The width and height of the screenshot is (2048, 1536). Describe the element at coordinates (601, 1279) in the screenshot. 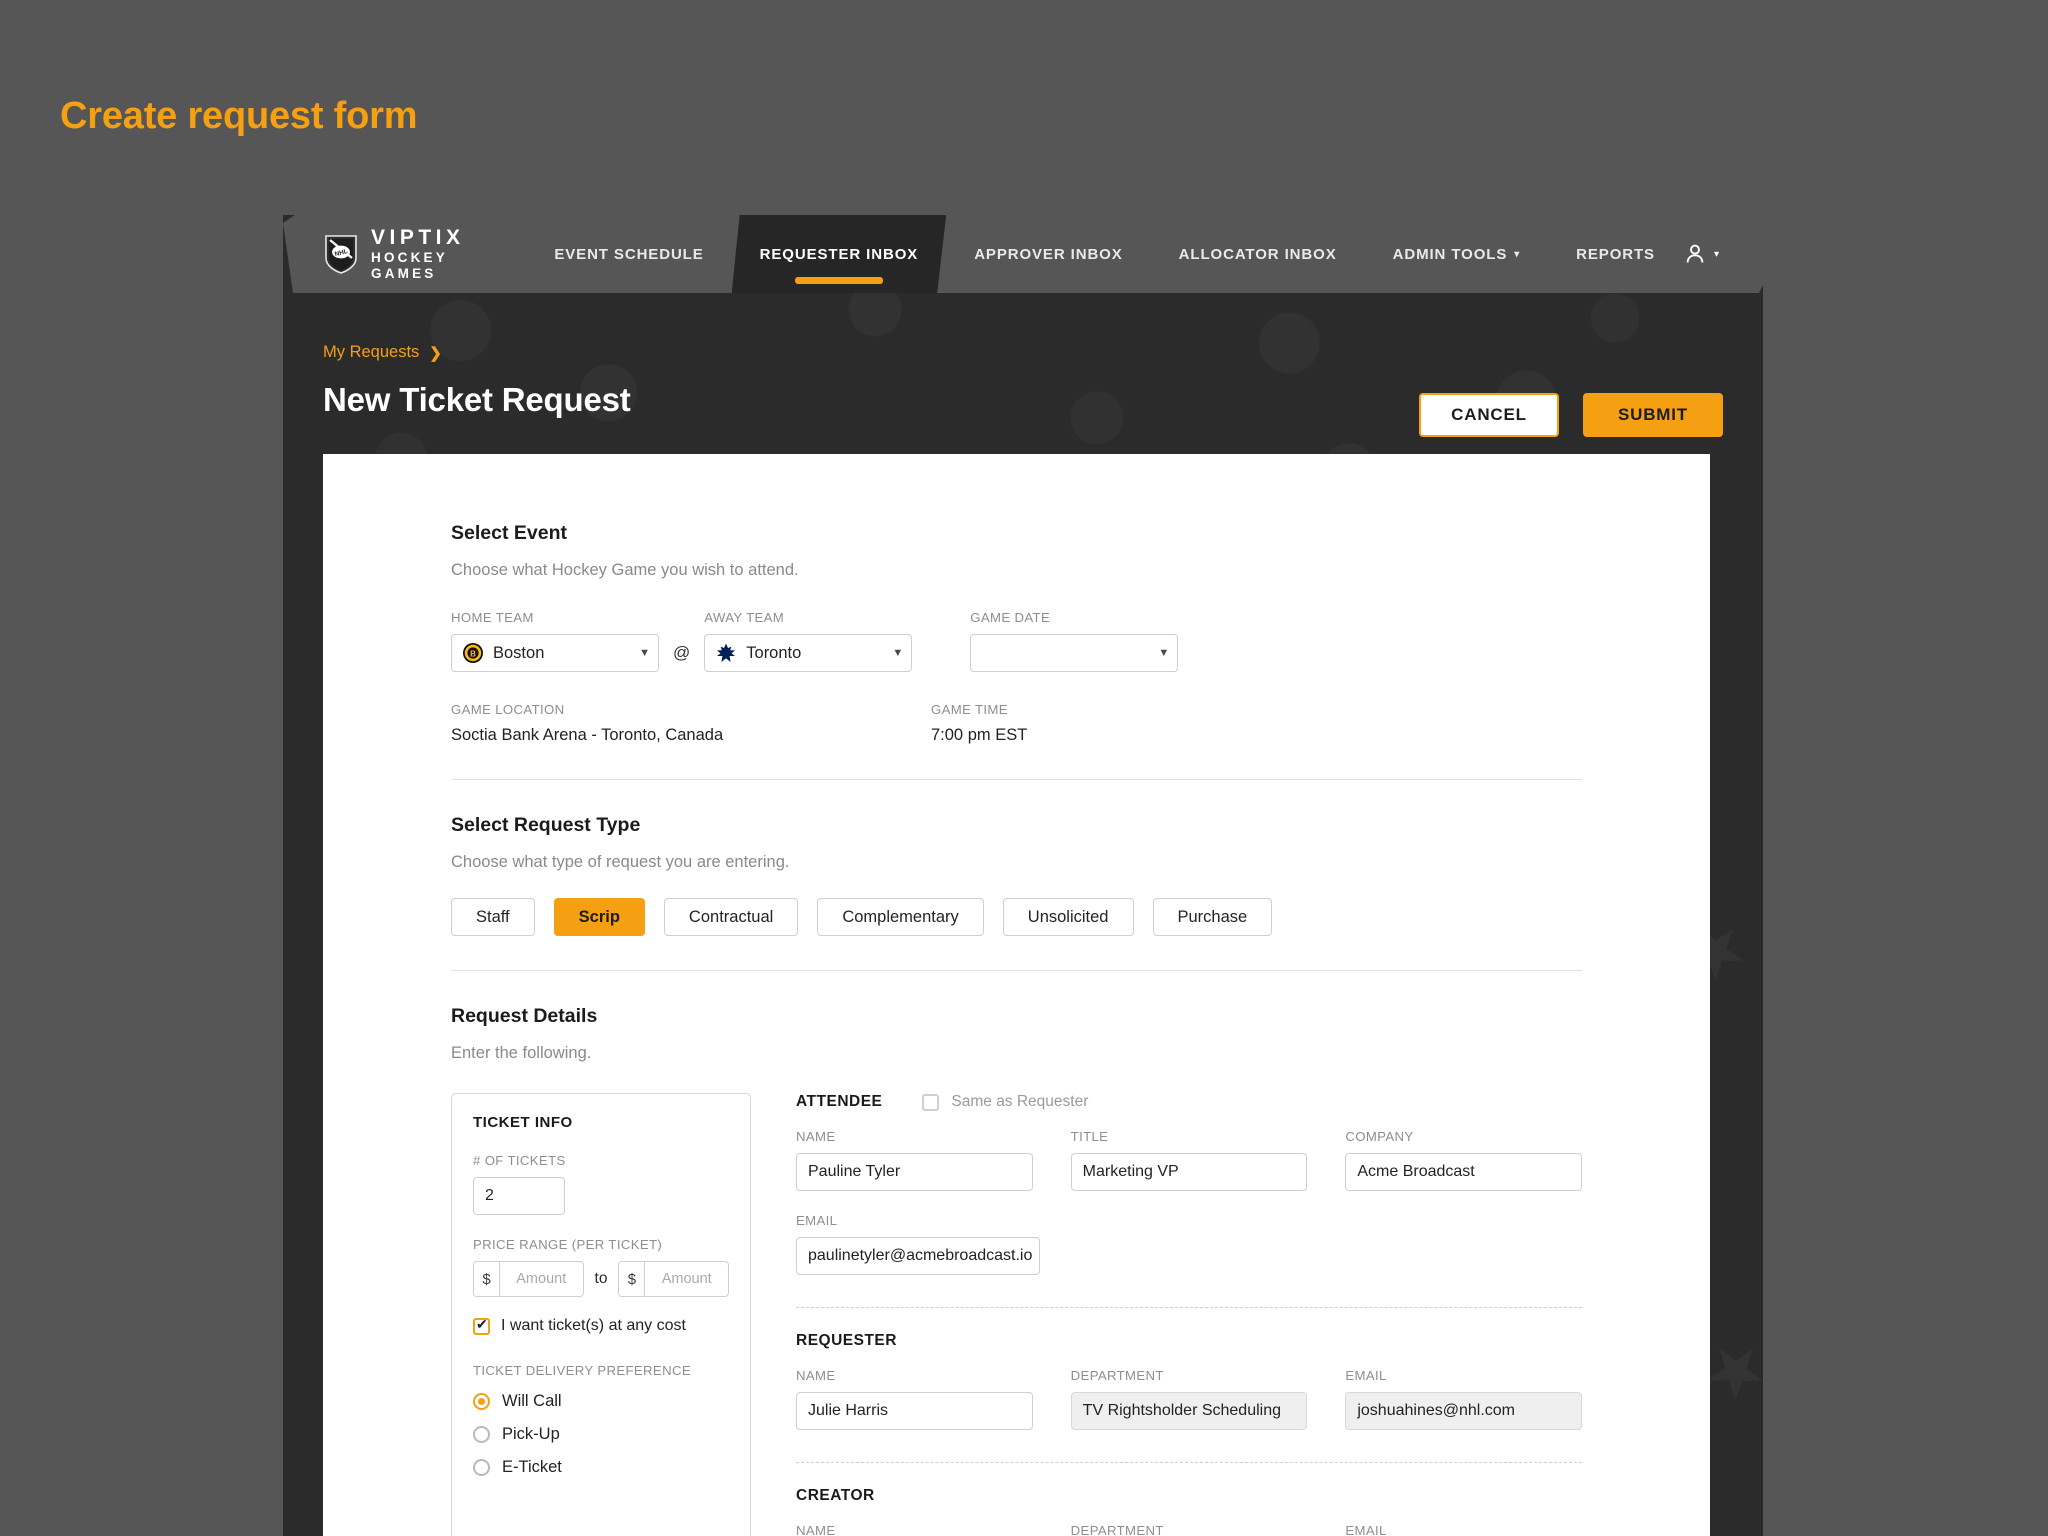

I see `price-range-row: $ Amount to $ Amount` at that location.